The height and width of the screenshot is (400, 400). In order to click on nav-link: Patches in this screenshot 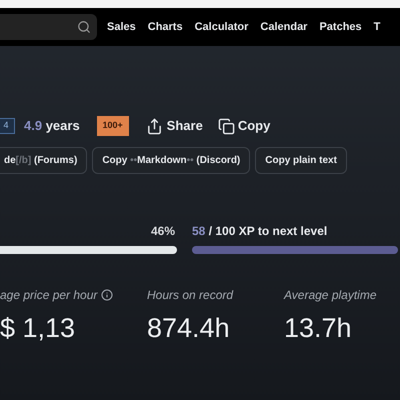, I will do `click(340, 27)`.